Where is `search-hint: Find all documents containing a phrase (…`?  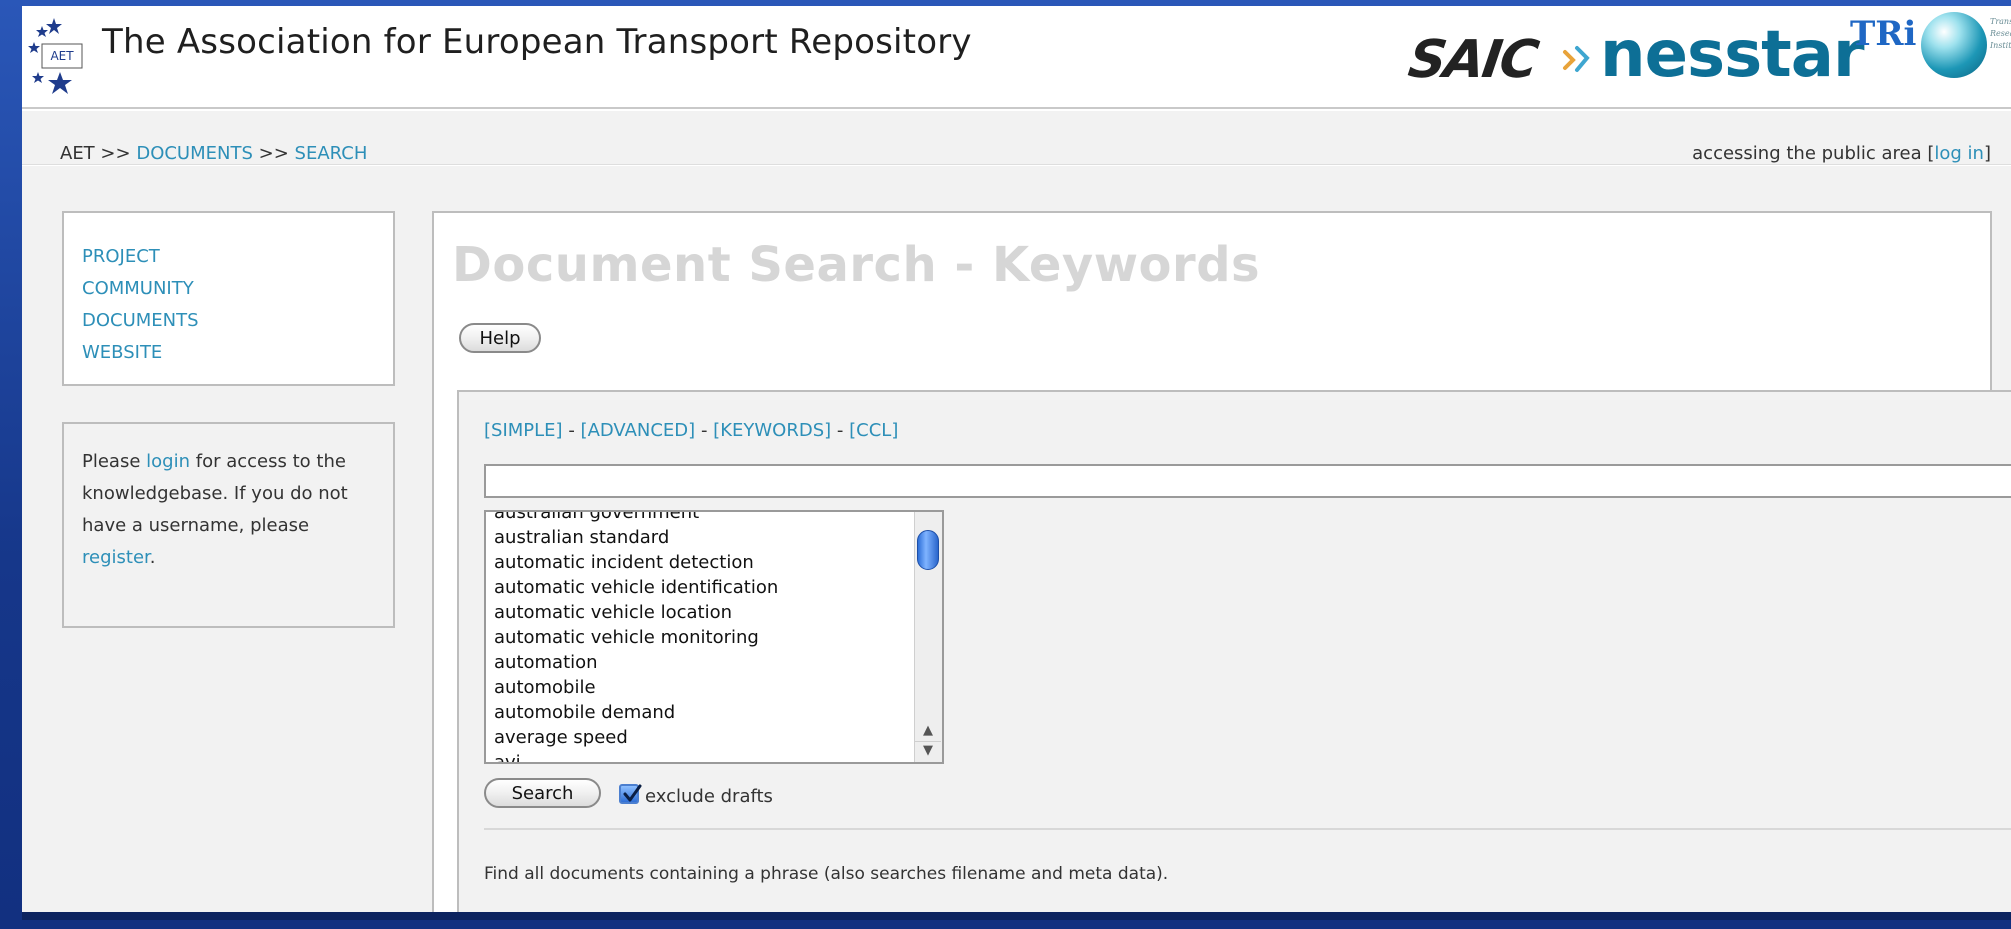
search-hint: Find all documents containing a phrase (… is located at coordinates (826, 874).